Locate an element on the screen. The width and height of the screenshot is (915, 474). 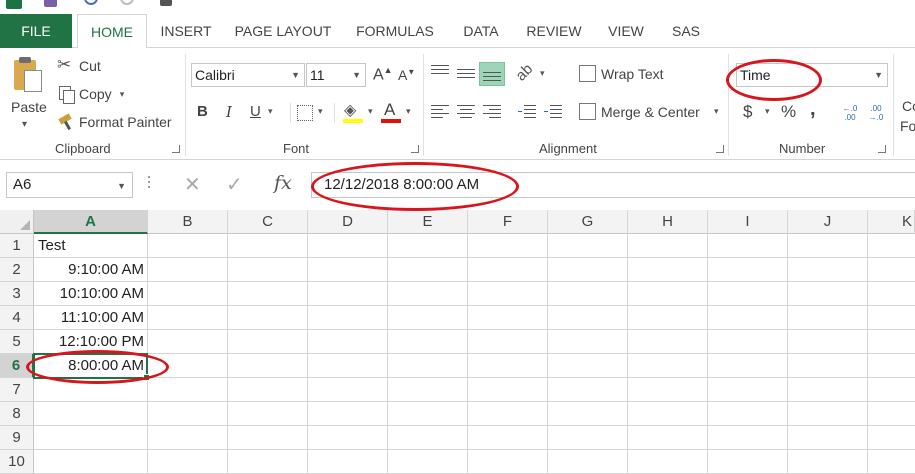
column-header-h: H is located at coordinates (668, 222).